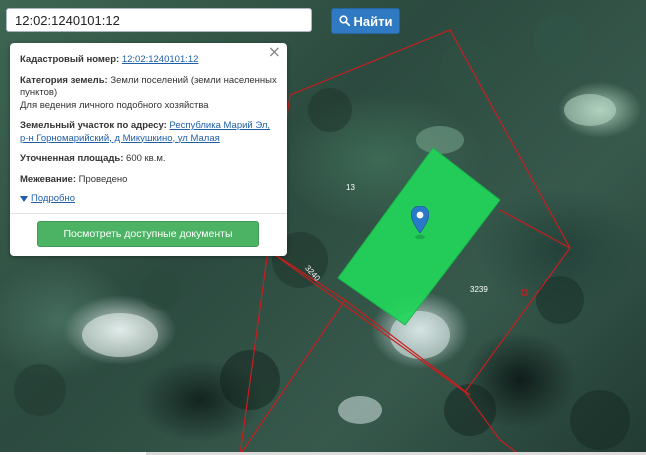 The image size is (646, 455). I want to click on category-label: Категория земель:, so click(64, 80).